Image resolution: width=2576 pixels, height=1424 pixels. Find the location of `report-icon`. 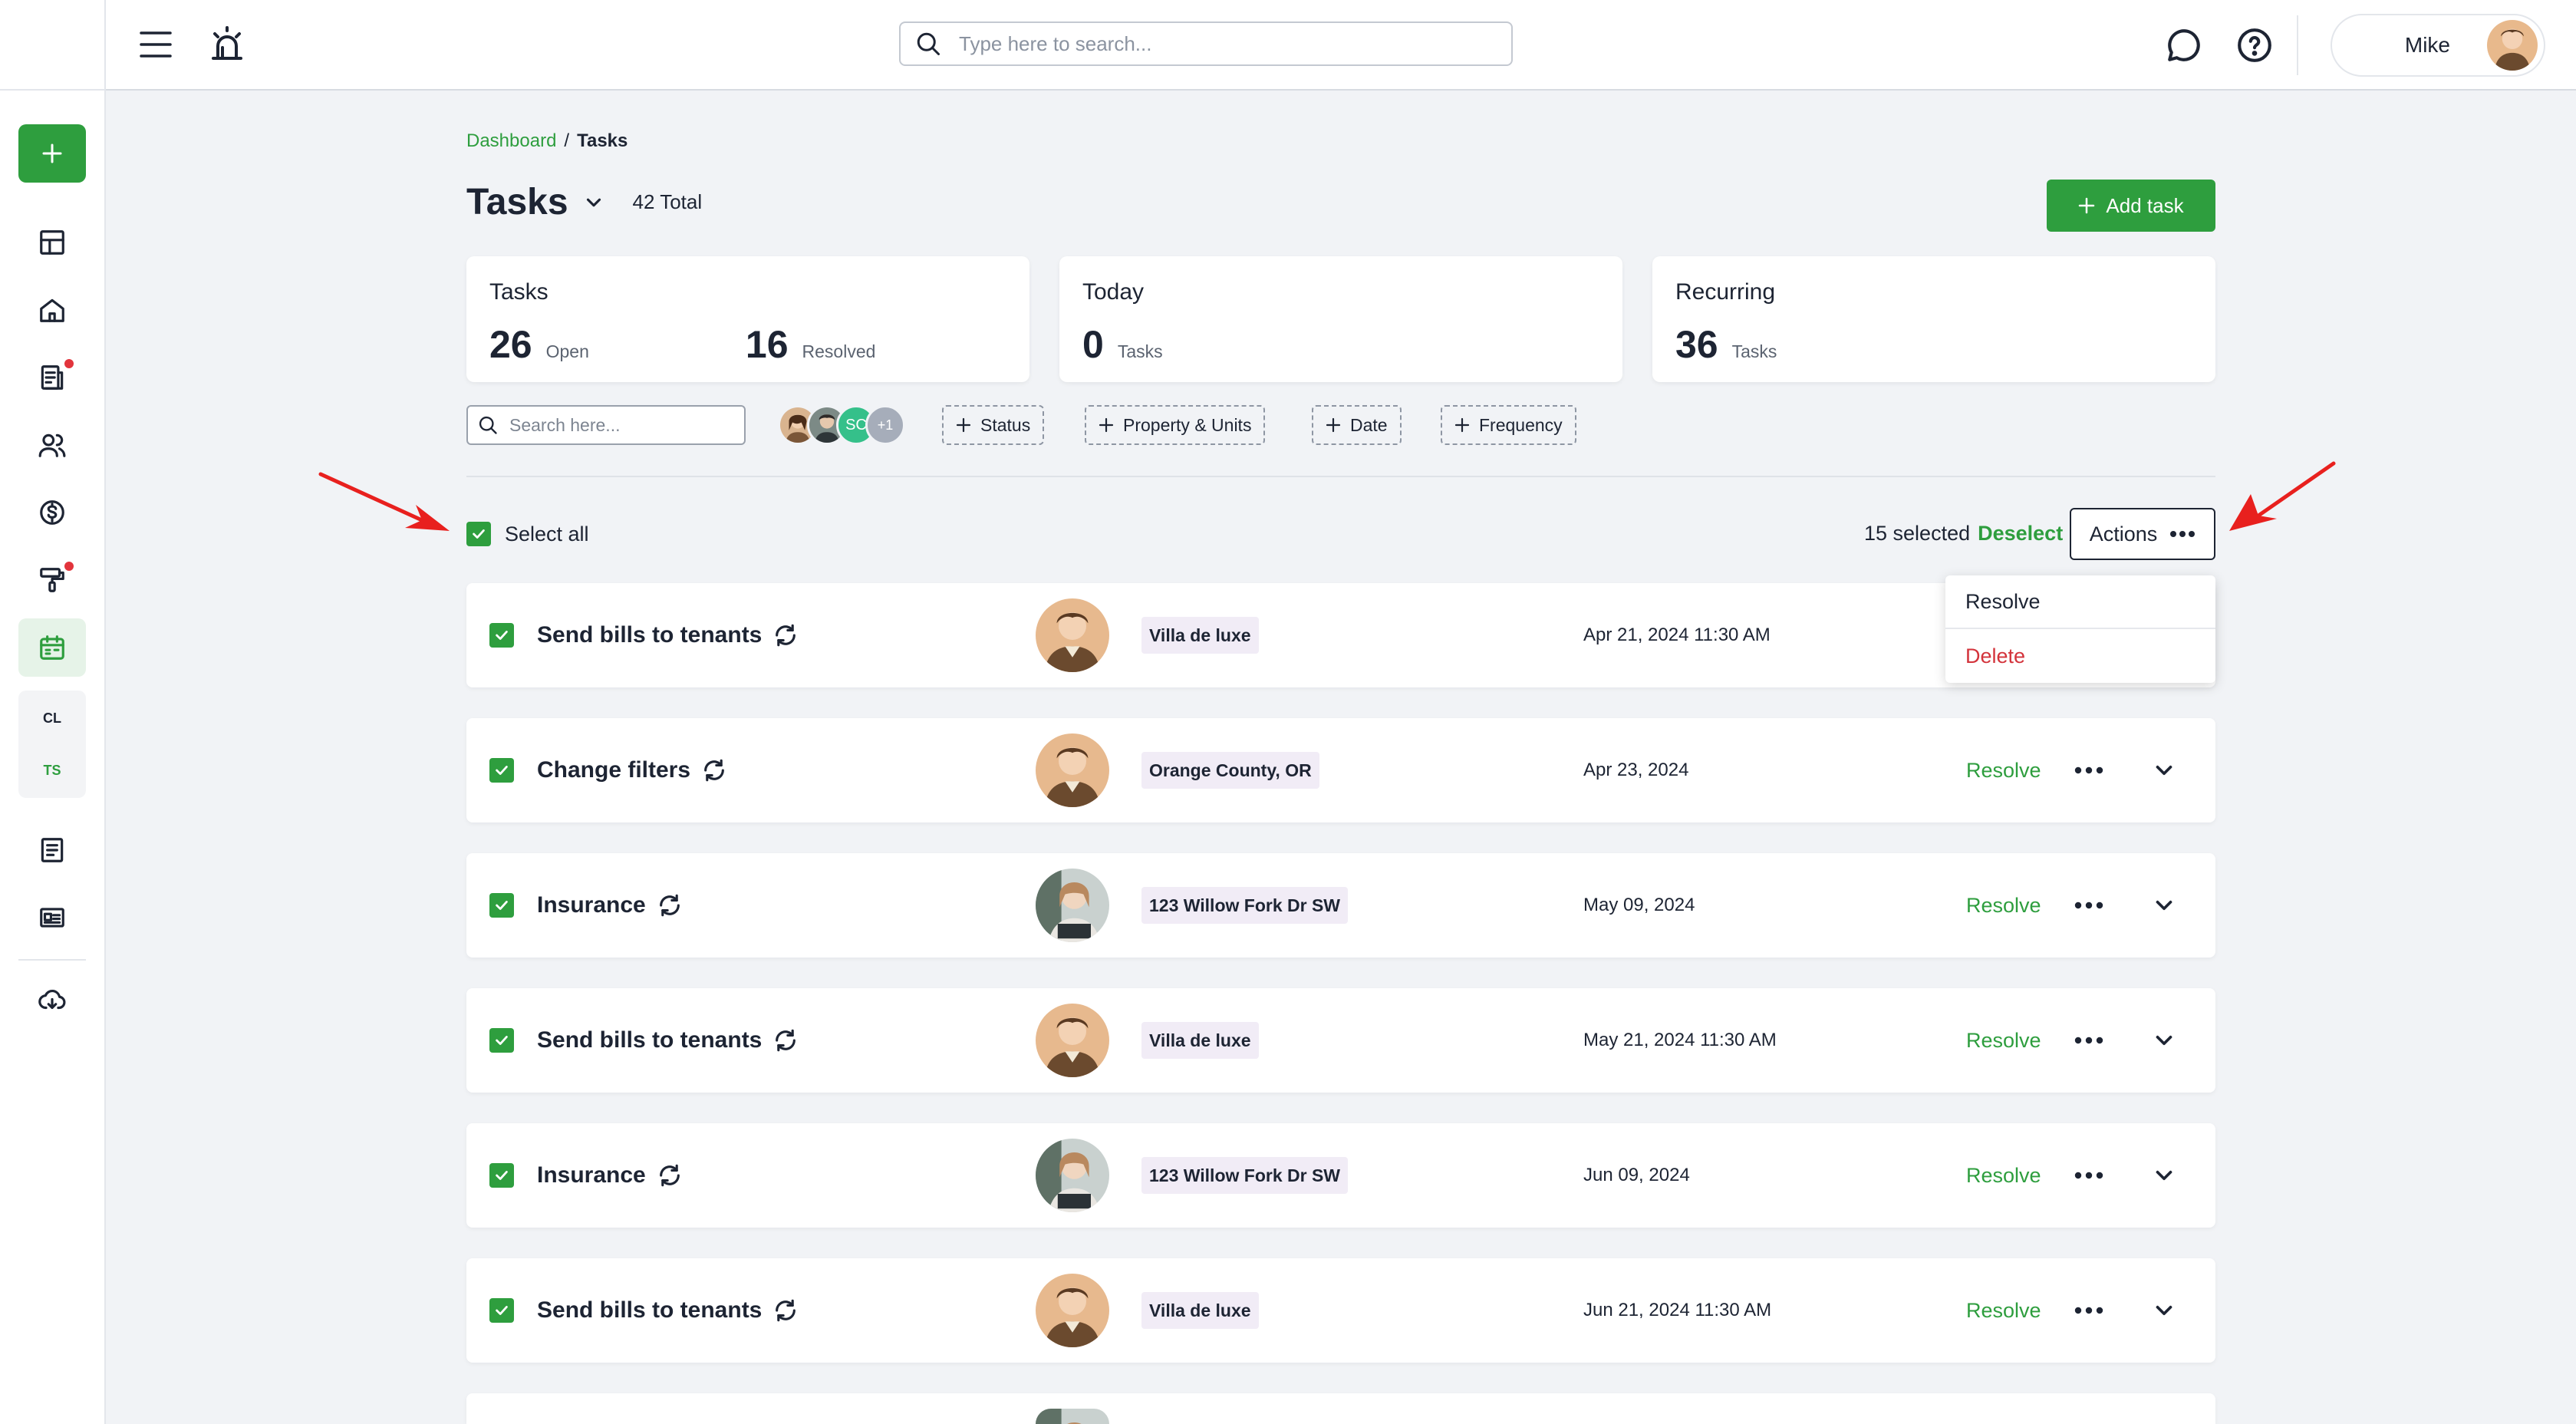

report-icon is located at coordinates (52, 850).